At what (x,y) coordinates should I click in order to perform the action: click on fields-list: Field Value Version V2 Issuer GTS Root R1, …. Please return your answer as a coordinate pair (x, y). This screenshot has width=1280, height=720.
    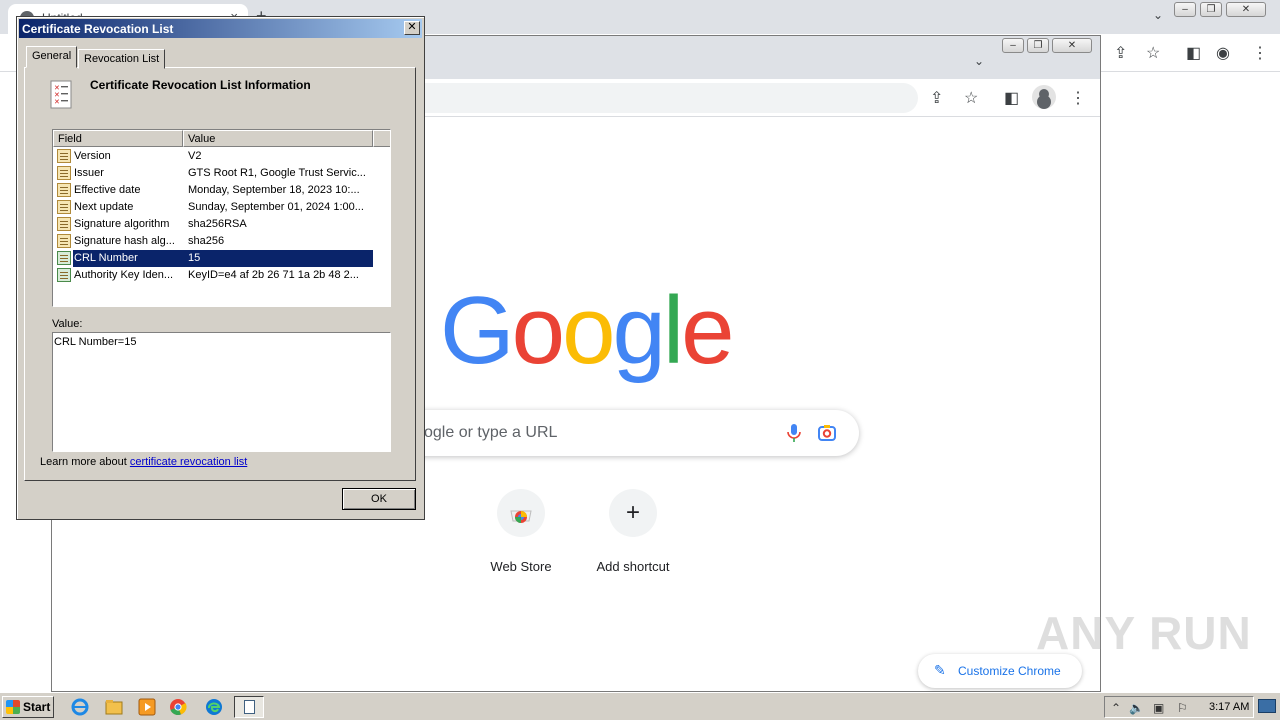
    Looking at the image, I should click on (221, 218).